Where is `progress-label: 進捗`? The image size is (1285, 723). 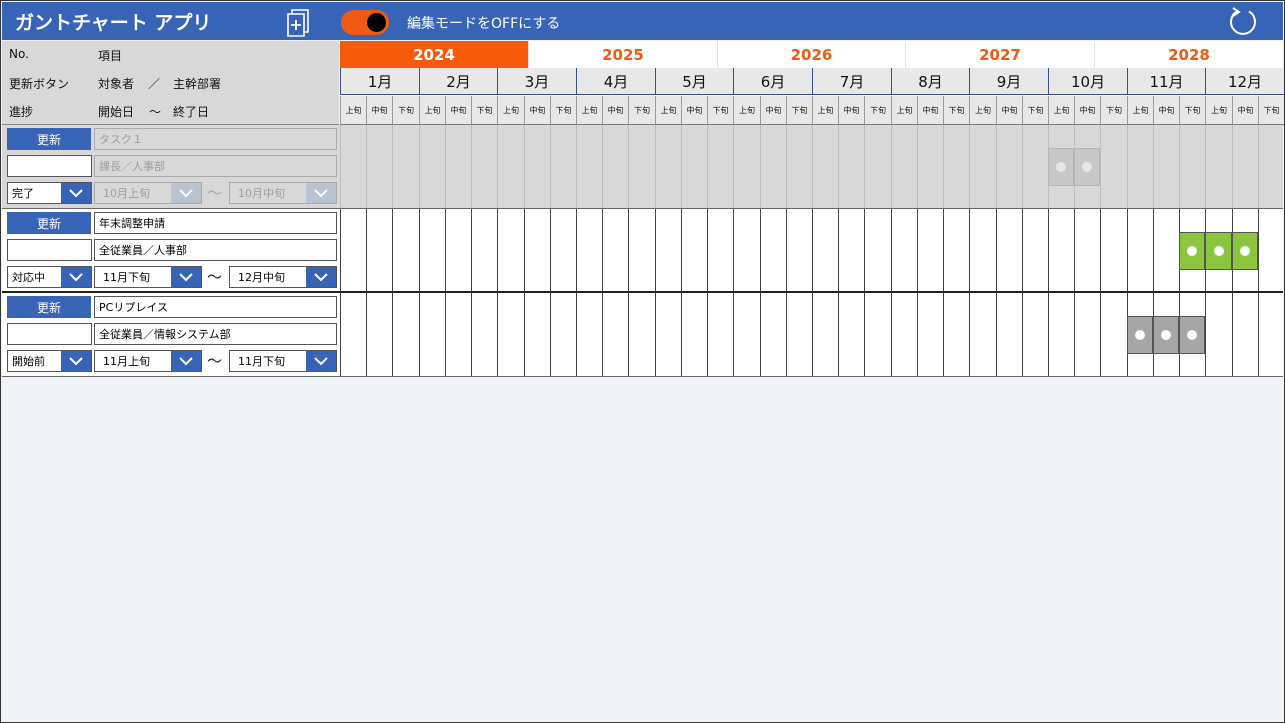
progress-label: 進捗 is located at coordinates (21, 112).